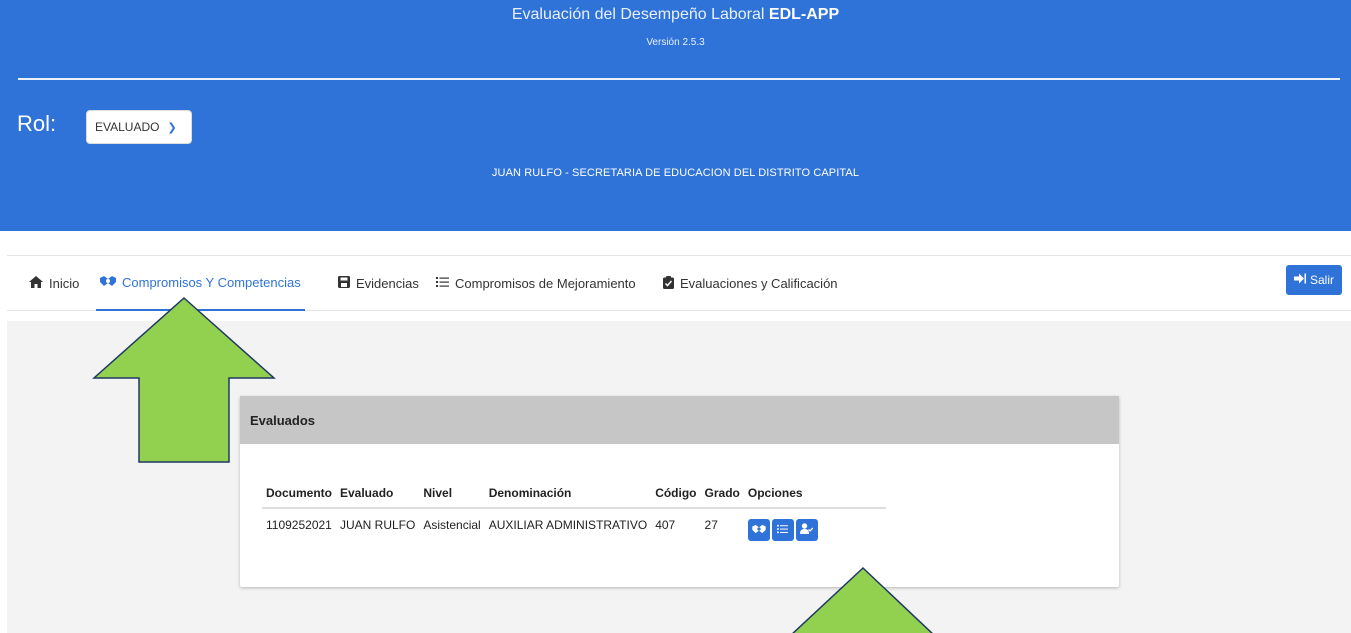 Image resolution: width=1351 pixels, height=633 pixels. What do you see at coordinates (184, 379) in the screenshot?
I see `arrow-up-annotation` at bounding box center [184, 379].